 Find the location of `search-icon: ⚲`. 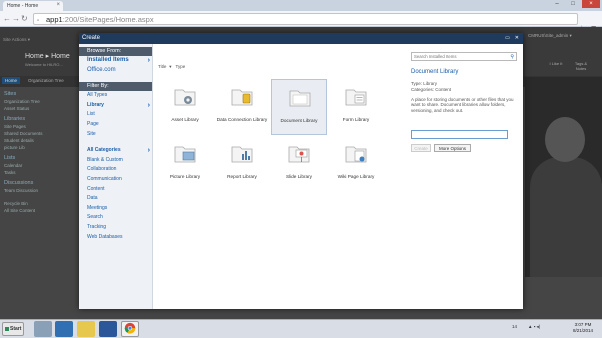

search-icon: ⚲ is located at coordinates (512, 57).